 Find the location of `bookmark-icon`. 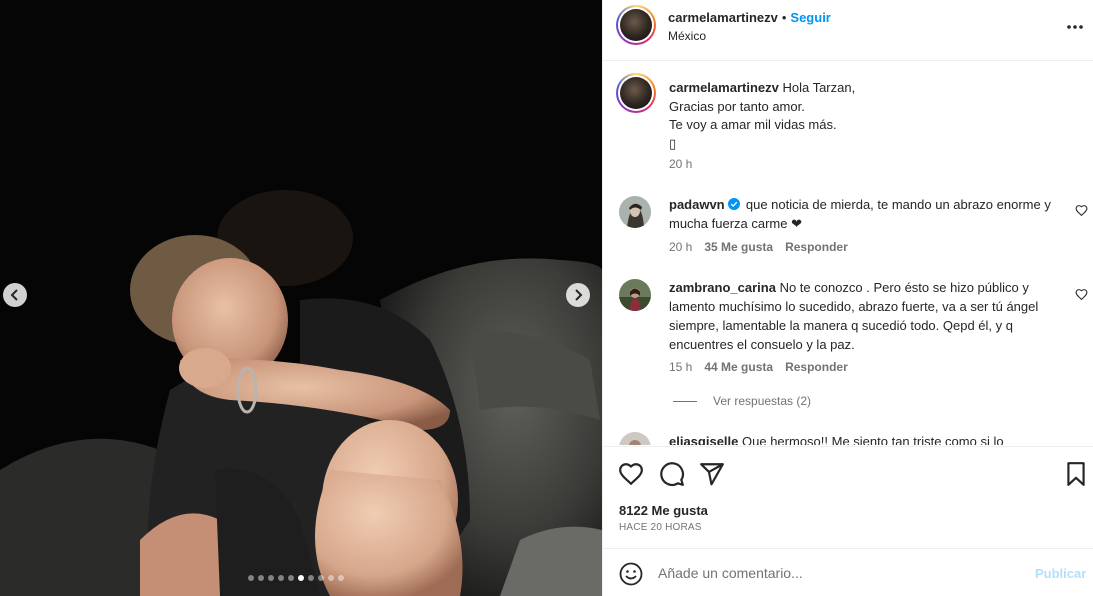

bookmark-icon is located at coordinates (1076, 474).